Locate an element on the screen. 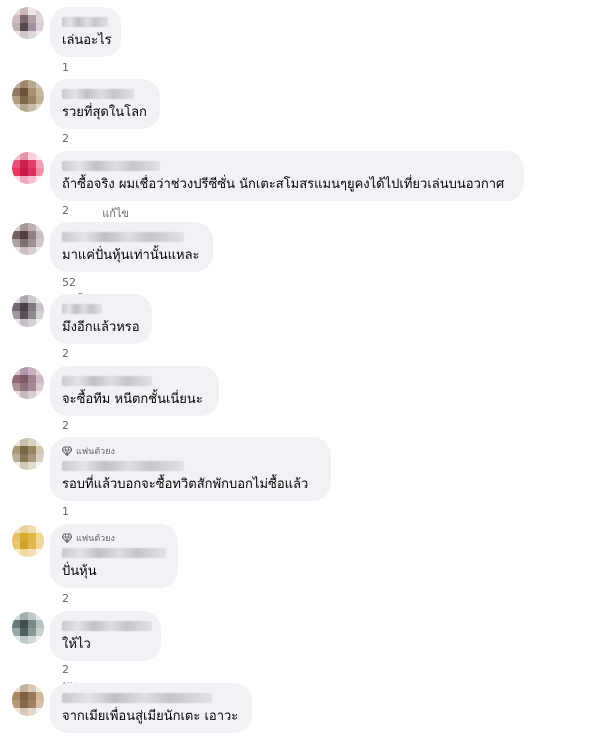  comment-text: จากเมียเพื่อนสู่เมียนักเตะ เอาวะ is located at coordinates (150, 716).